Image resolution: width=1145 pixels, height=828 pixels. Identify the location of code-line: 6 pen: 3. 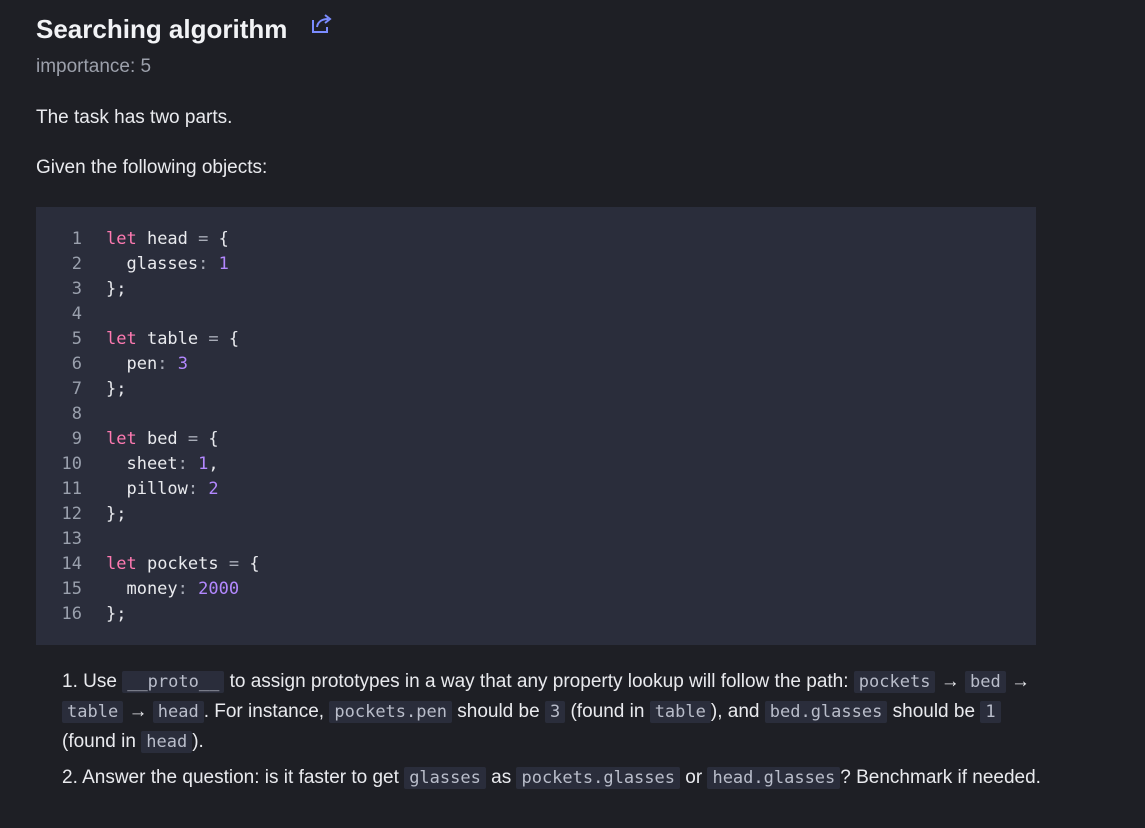
(148, 364).